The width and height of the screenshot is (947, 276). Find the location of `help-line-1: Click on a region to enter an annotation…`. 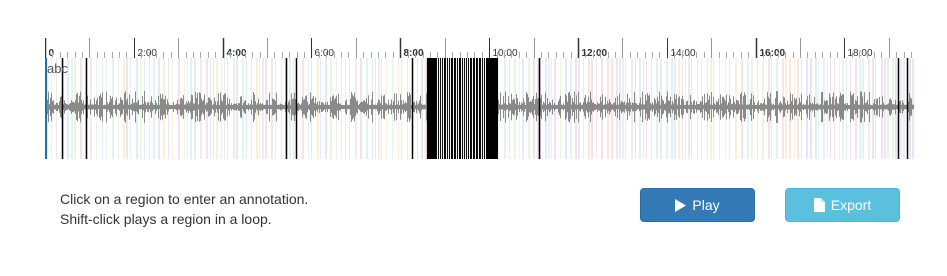

help-line-1: Click on a region to enter an annotation… is located at coordinates (184, 199).